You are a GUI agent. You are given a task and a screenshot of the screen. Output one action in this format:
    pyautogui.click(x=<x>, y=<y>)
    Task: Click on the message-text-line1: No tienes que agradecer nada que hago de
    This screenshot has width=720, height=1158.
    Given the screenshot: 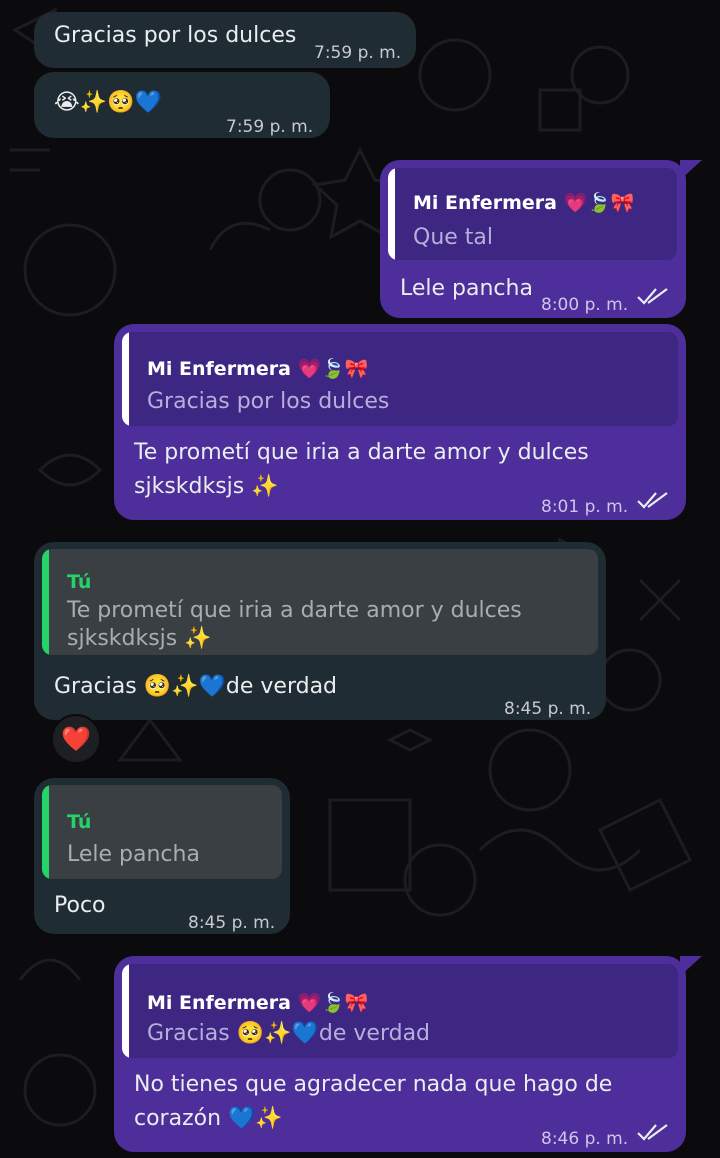 What is the action you would take?
    pyautogui.click(x=373, y=1084)
    